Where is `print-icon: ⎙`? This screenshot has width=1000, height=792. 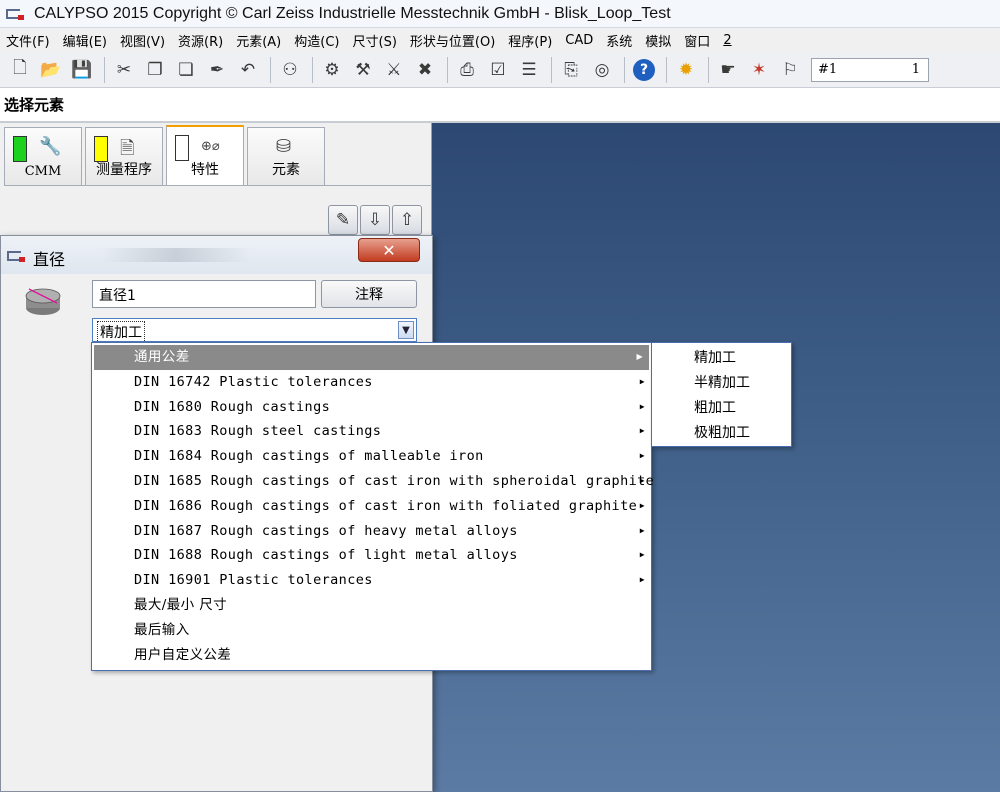 print-icon: ⎙ is located at coordinates (467, 70).